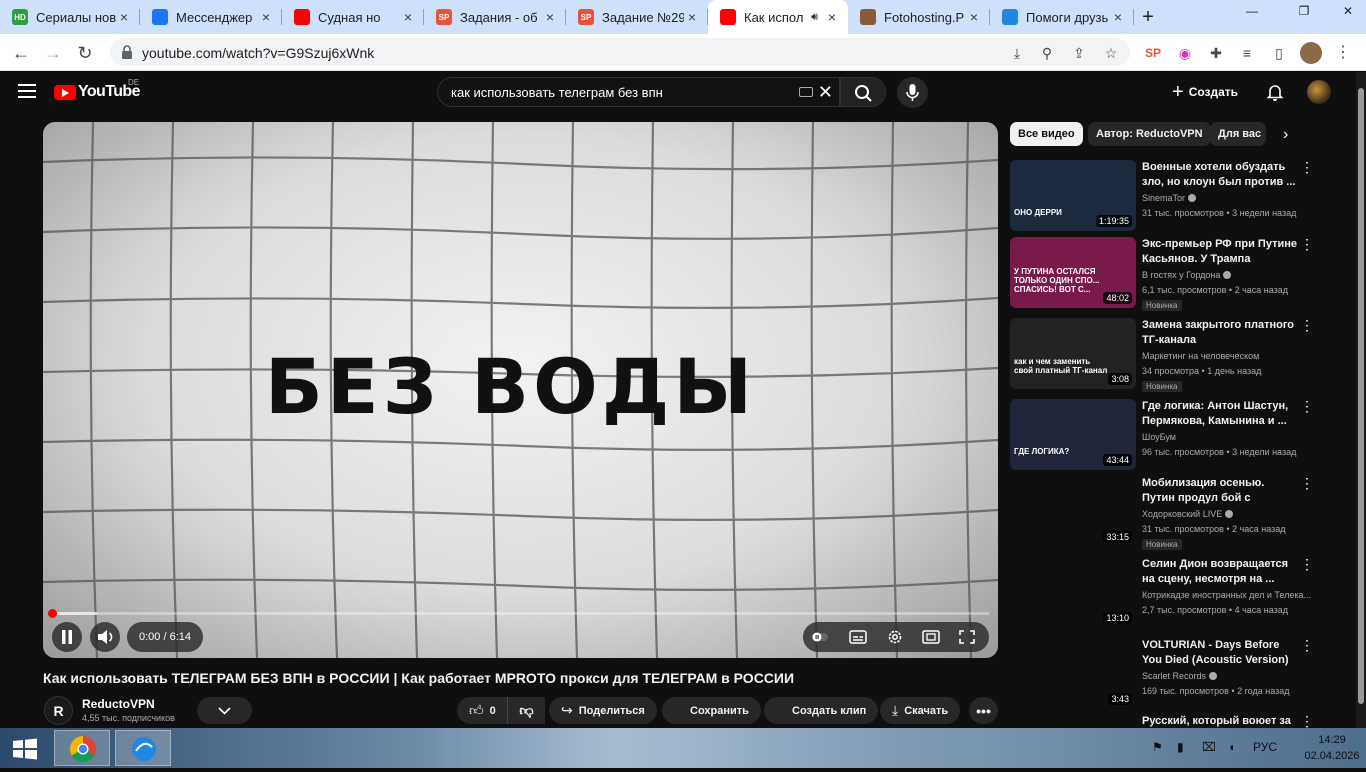  I want to click on clear-search-icon: ✕, so click(825, 92).